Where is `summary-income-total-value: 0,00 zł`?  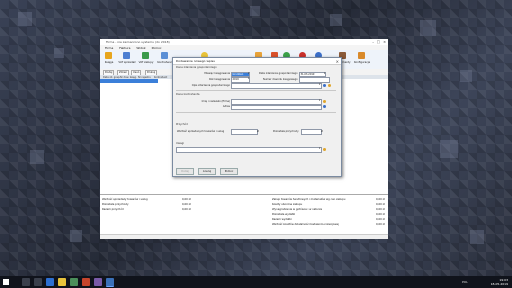 summary-income-total-value: 0,00 zł is located at coordinates (186, 209).